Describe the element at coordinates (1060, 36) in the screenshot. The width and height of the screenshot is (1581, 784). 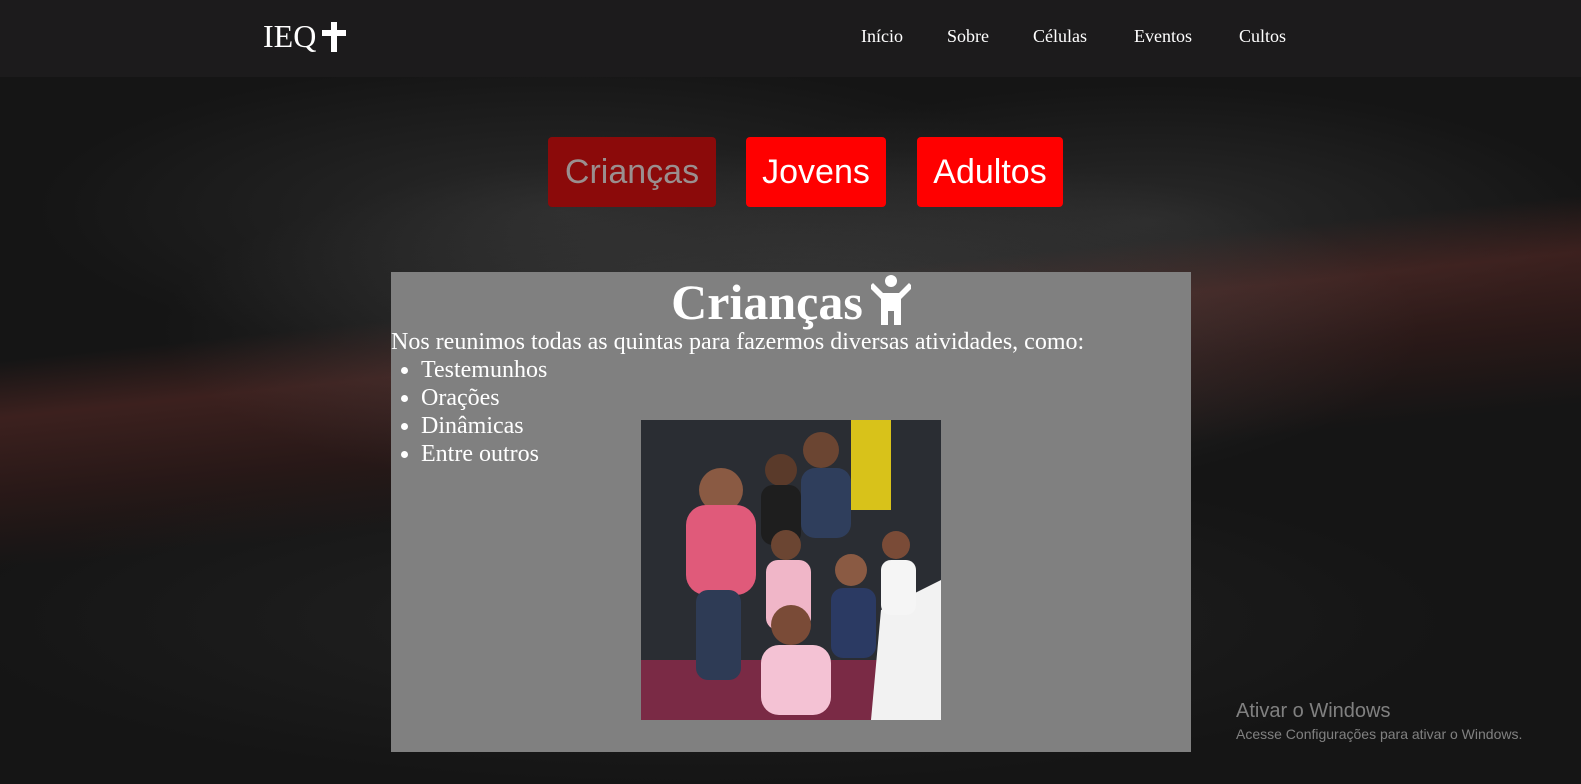
I see `nav-link-celulas: Células` at that location.